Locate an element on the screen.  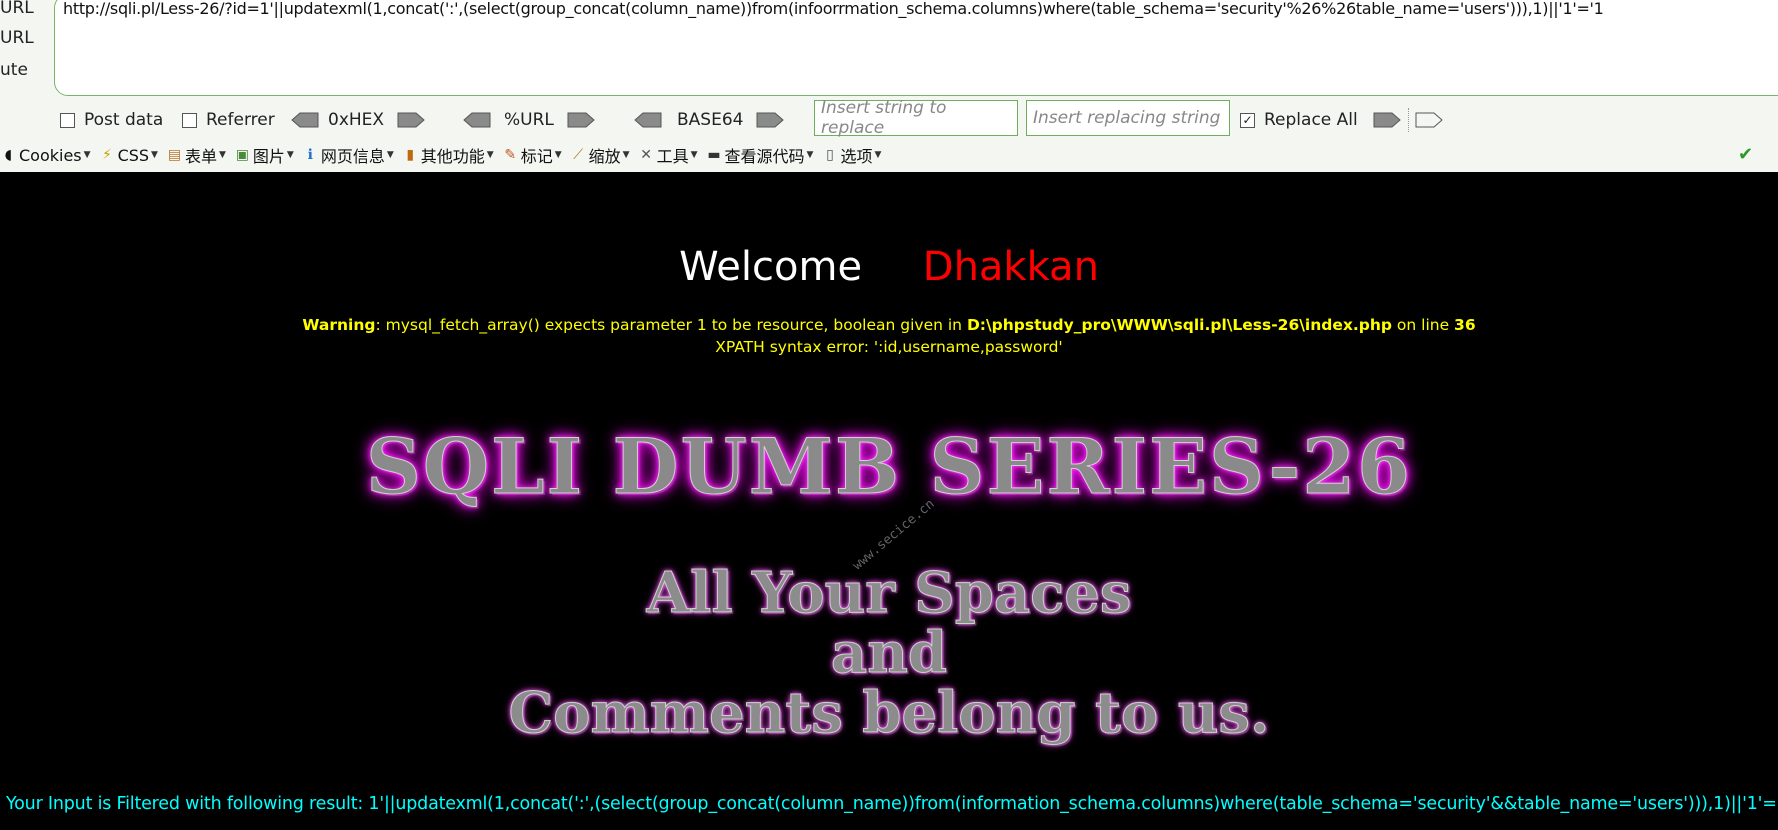
menu-options: ▯ 选项 ▼ is located at coordinates (851, 155).